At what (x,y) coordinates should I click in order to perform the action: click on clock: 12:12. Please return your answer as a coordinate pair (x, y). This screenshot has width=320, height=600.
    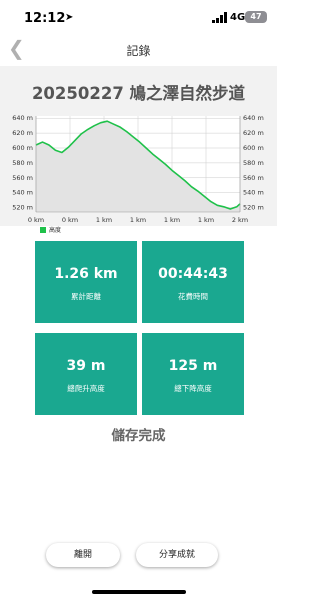
    Looking at the image, I should click on (45, 18).